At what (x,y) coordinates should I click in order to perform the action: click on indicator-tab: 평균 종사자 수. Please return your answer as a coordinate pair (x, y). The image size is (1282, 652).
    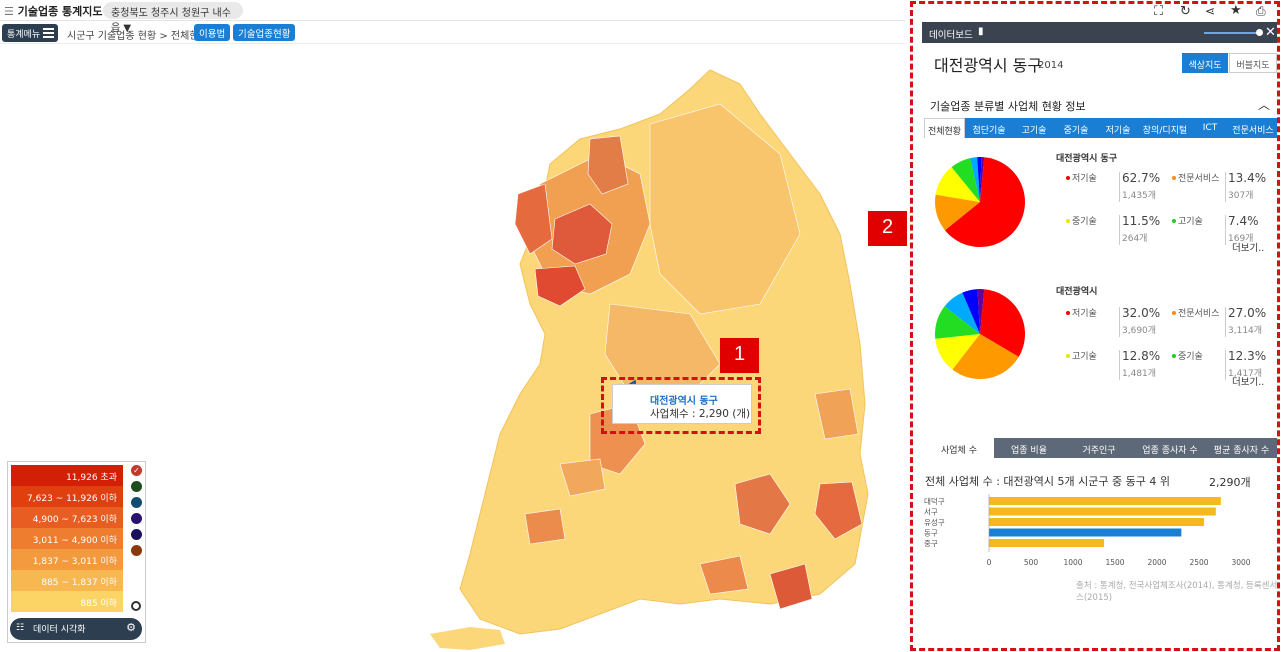
    Looking at the image, I should click on (1241, 448).